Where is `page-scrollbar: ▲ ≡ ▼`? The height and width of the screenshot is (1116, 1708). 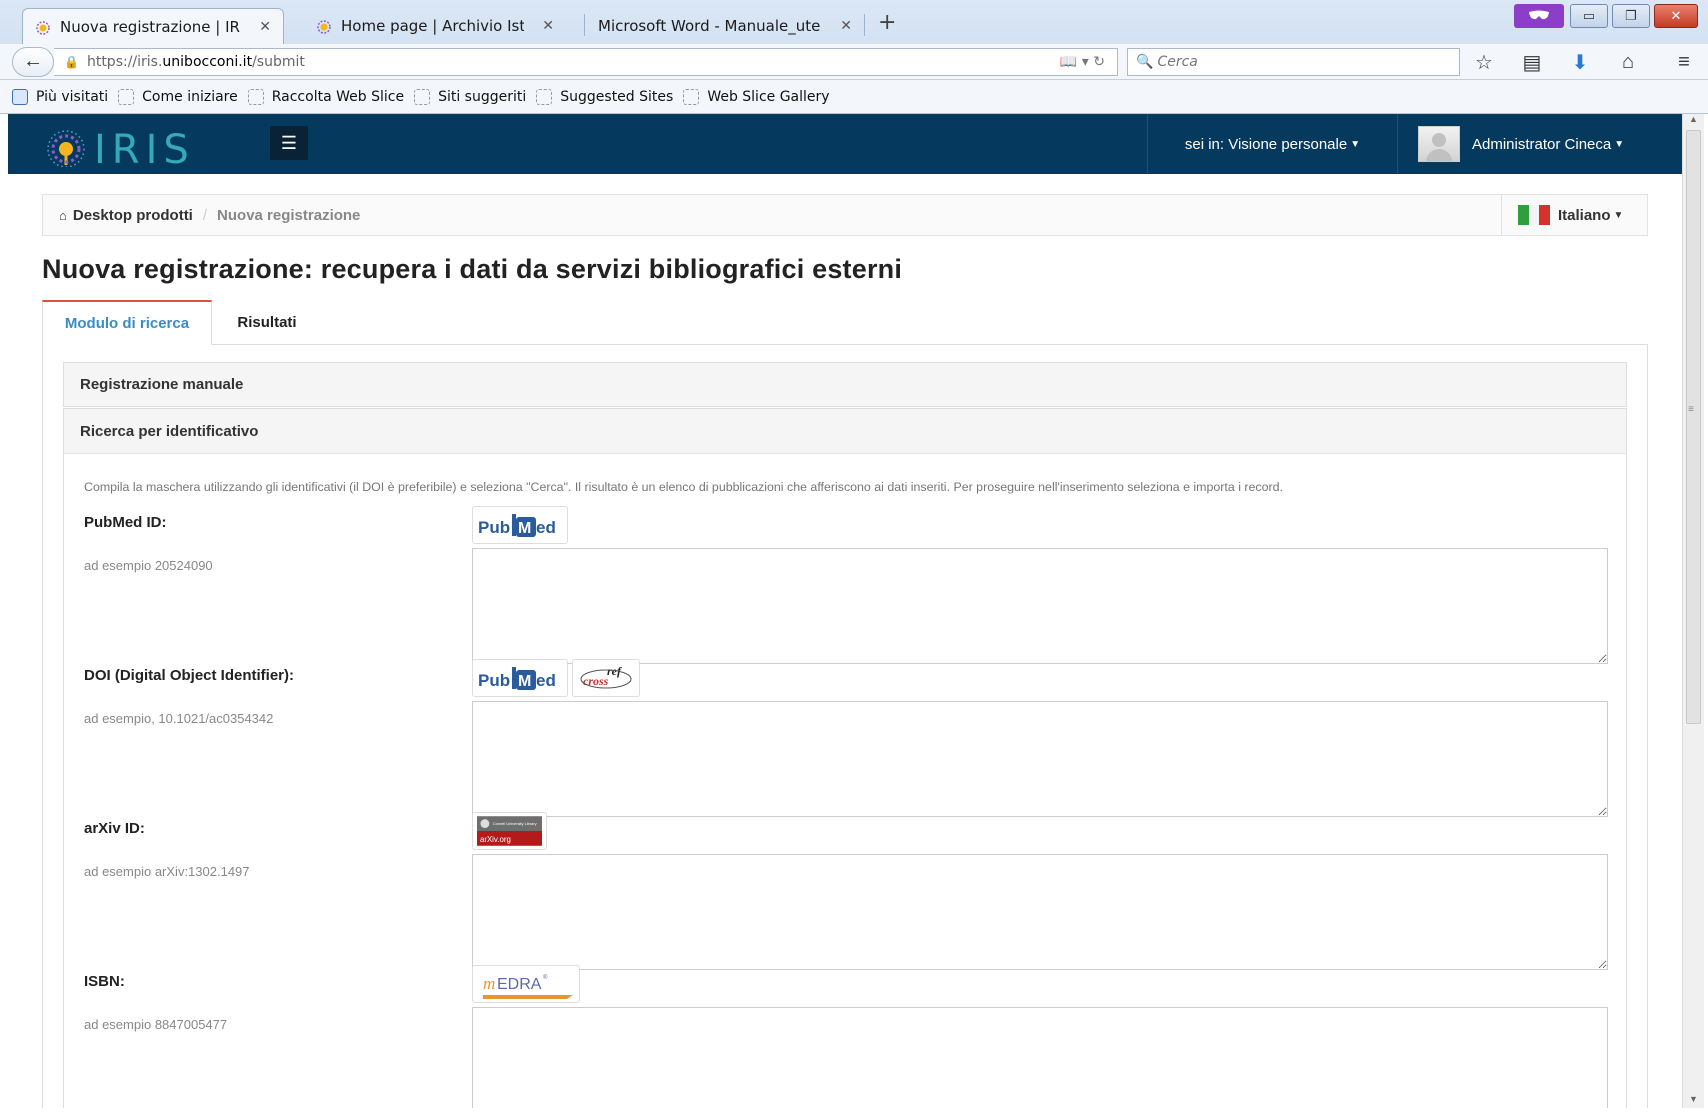 page-scrollbar: ▲ ≡ ▼ is located at coordinates (1693, 611).